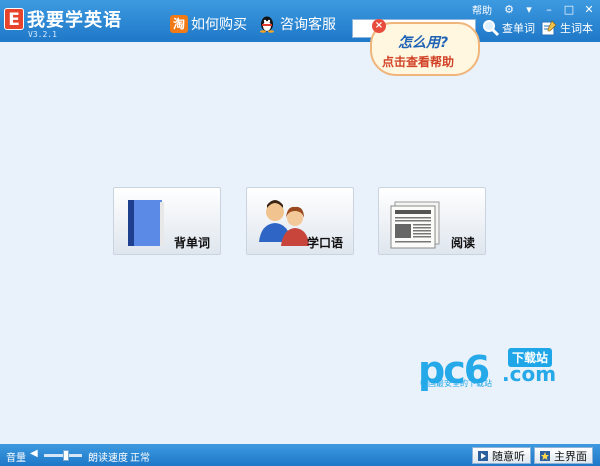 Image resolution: width=600 pixels, height=466 pixels. What do you see at coordinates (191, 243) in the screenshot?
I see `tile-memorize-words-label: 背单词` at bounding box center [191, 243].